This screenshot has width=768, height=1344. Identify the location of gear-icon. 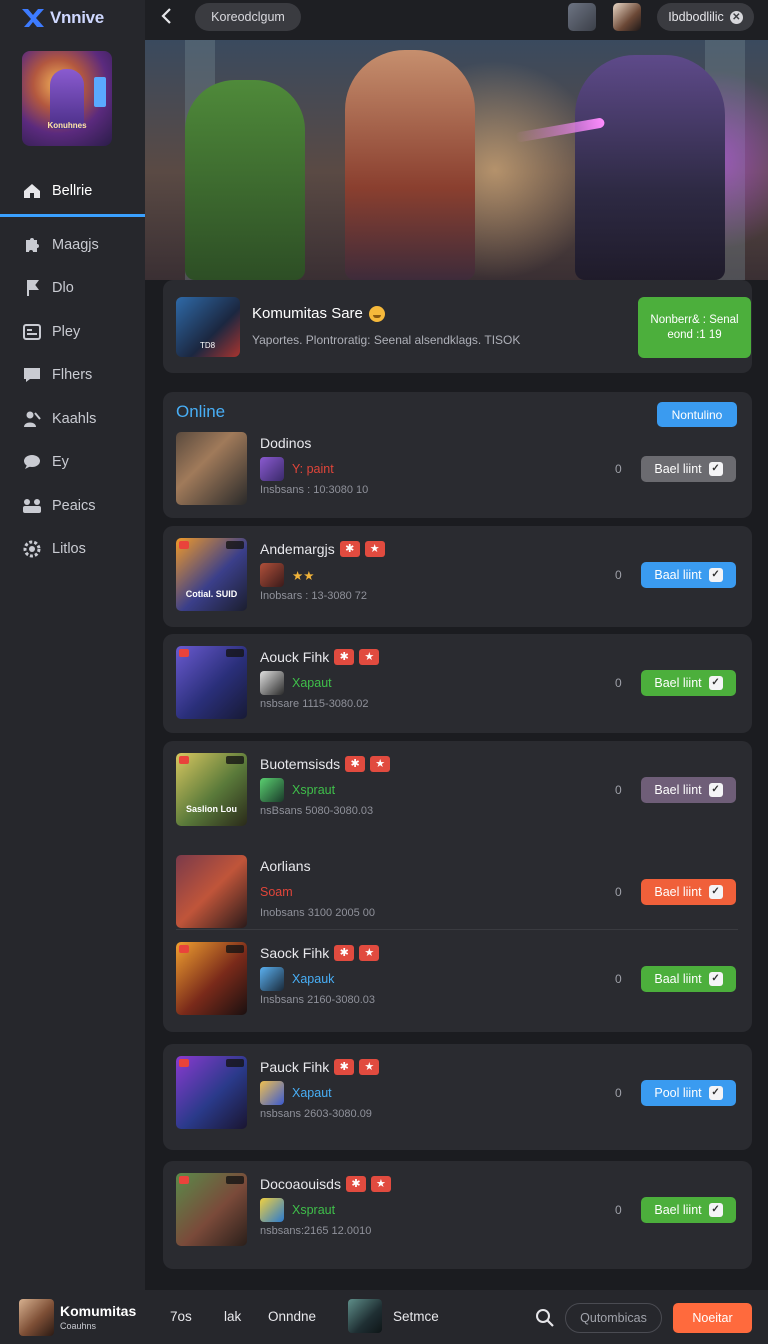
(32, 549).